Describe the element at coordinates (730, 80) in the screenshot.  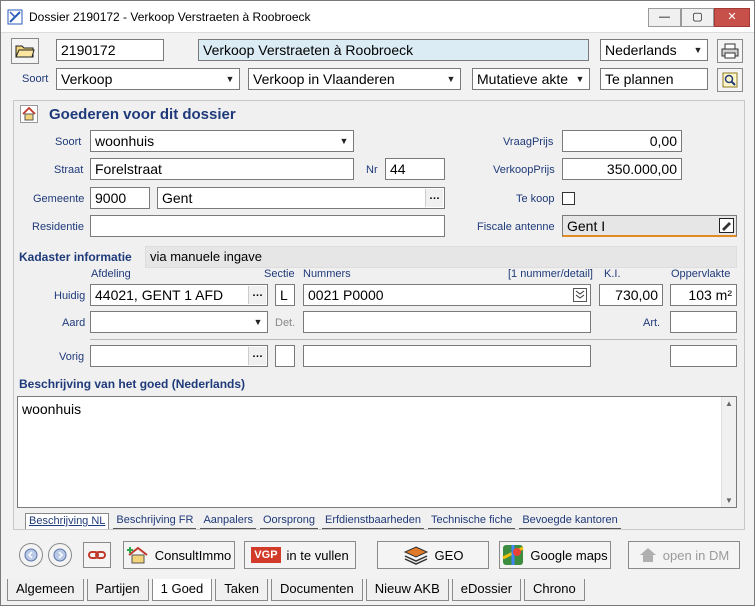
I see `search-button` at that location.